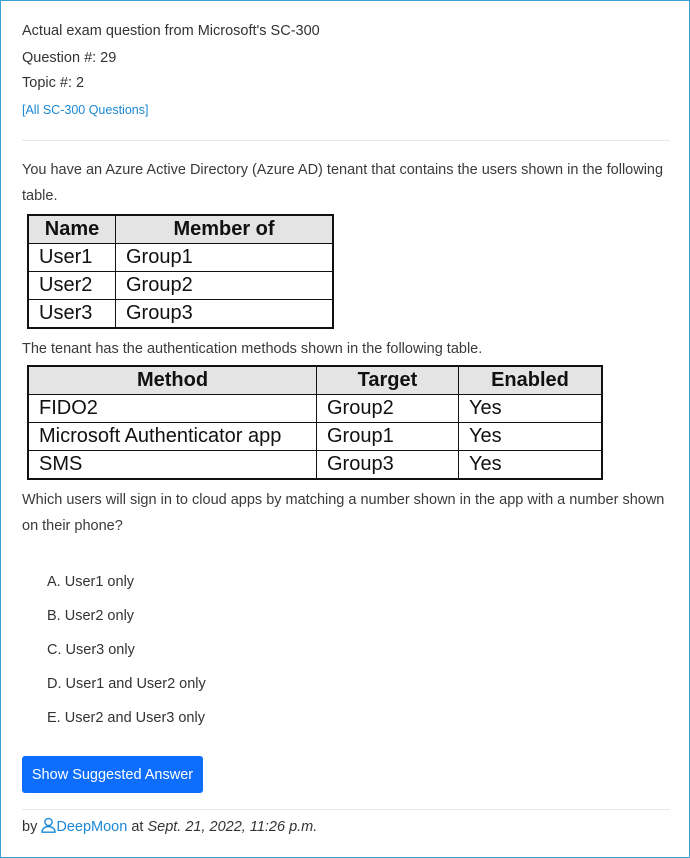 The width and height of the screenshot is (690, 858). Describe the element at coordinates (172, 436) in the screenshot. I see `table-cell: Microsoft Authenticator app` at that location.